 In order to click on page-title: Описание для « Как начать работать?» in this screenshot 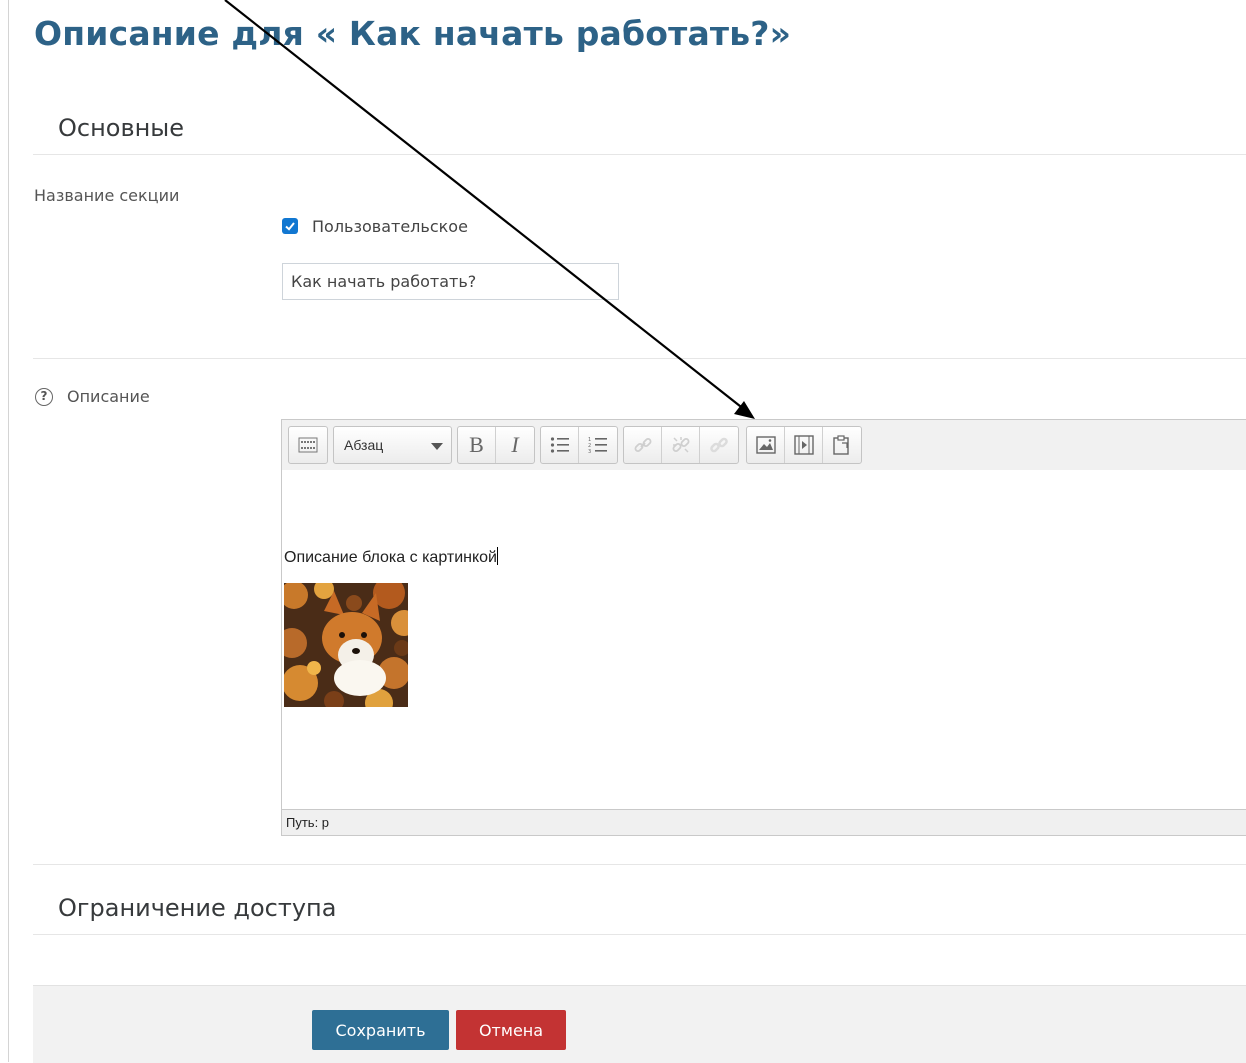, I will do `click(413, 33)`.